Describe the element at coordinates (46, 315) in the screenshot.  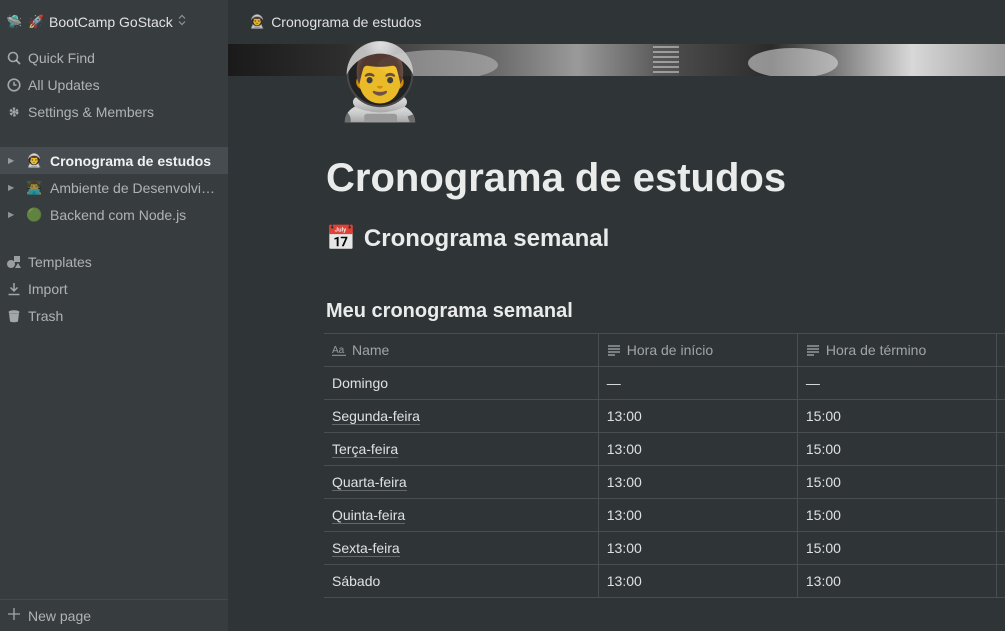
I see `sidebar-item-label: Trash` at that location.